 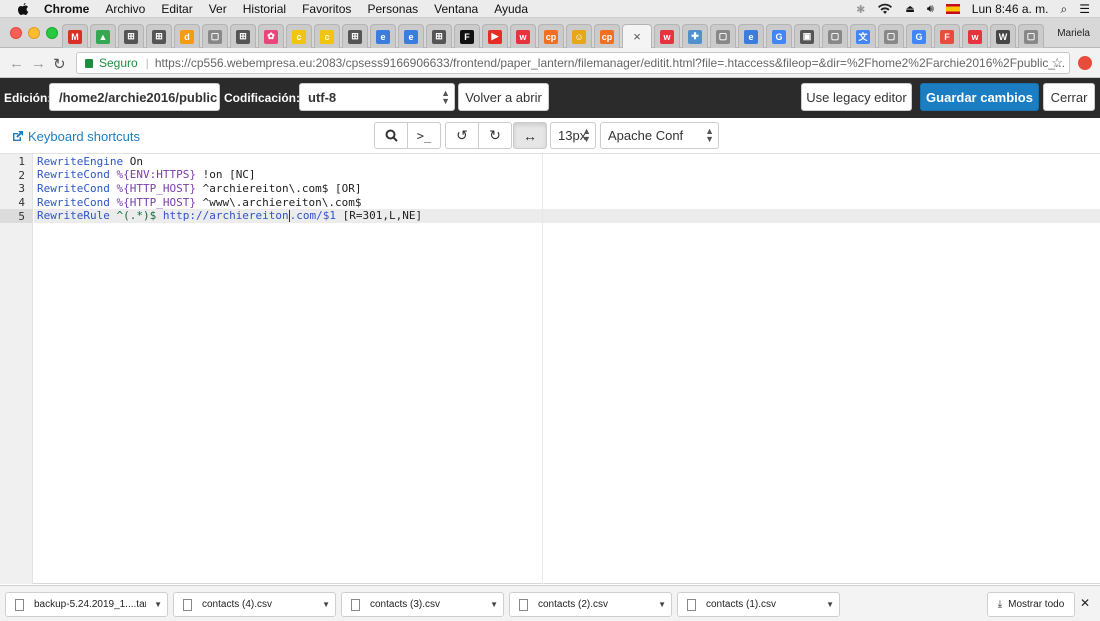 I want to click on tab: ☺, so click(x=579, y=36).